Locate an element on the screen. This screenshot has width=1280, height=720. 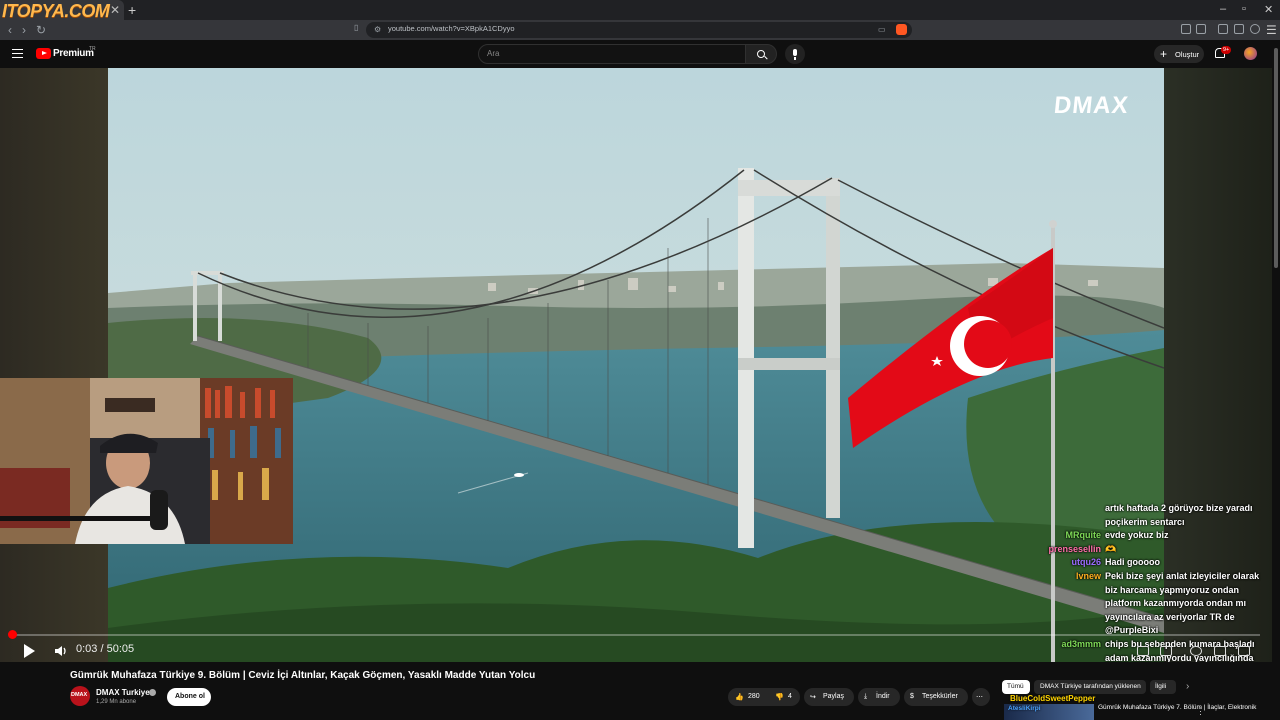
thanks-button: $ Teşekkürler is located at coordinates (936, 697).